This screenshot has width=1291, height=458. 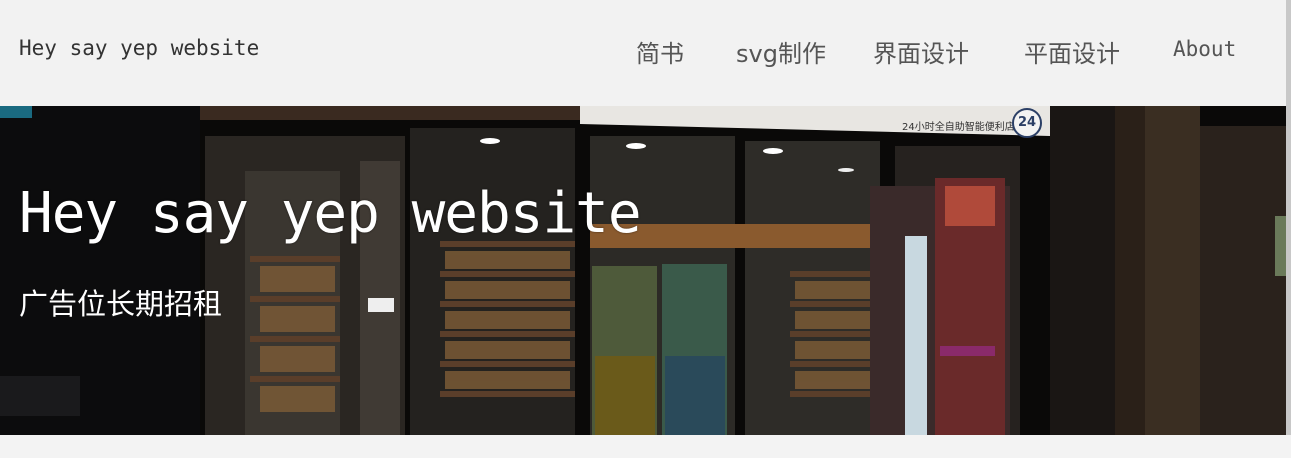 What do you see at coordinates (1204, 54) in the screenshot?
I see `nav-link-about: About` at bounding box center [1204, 54].